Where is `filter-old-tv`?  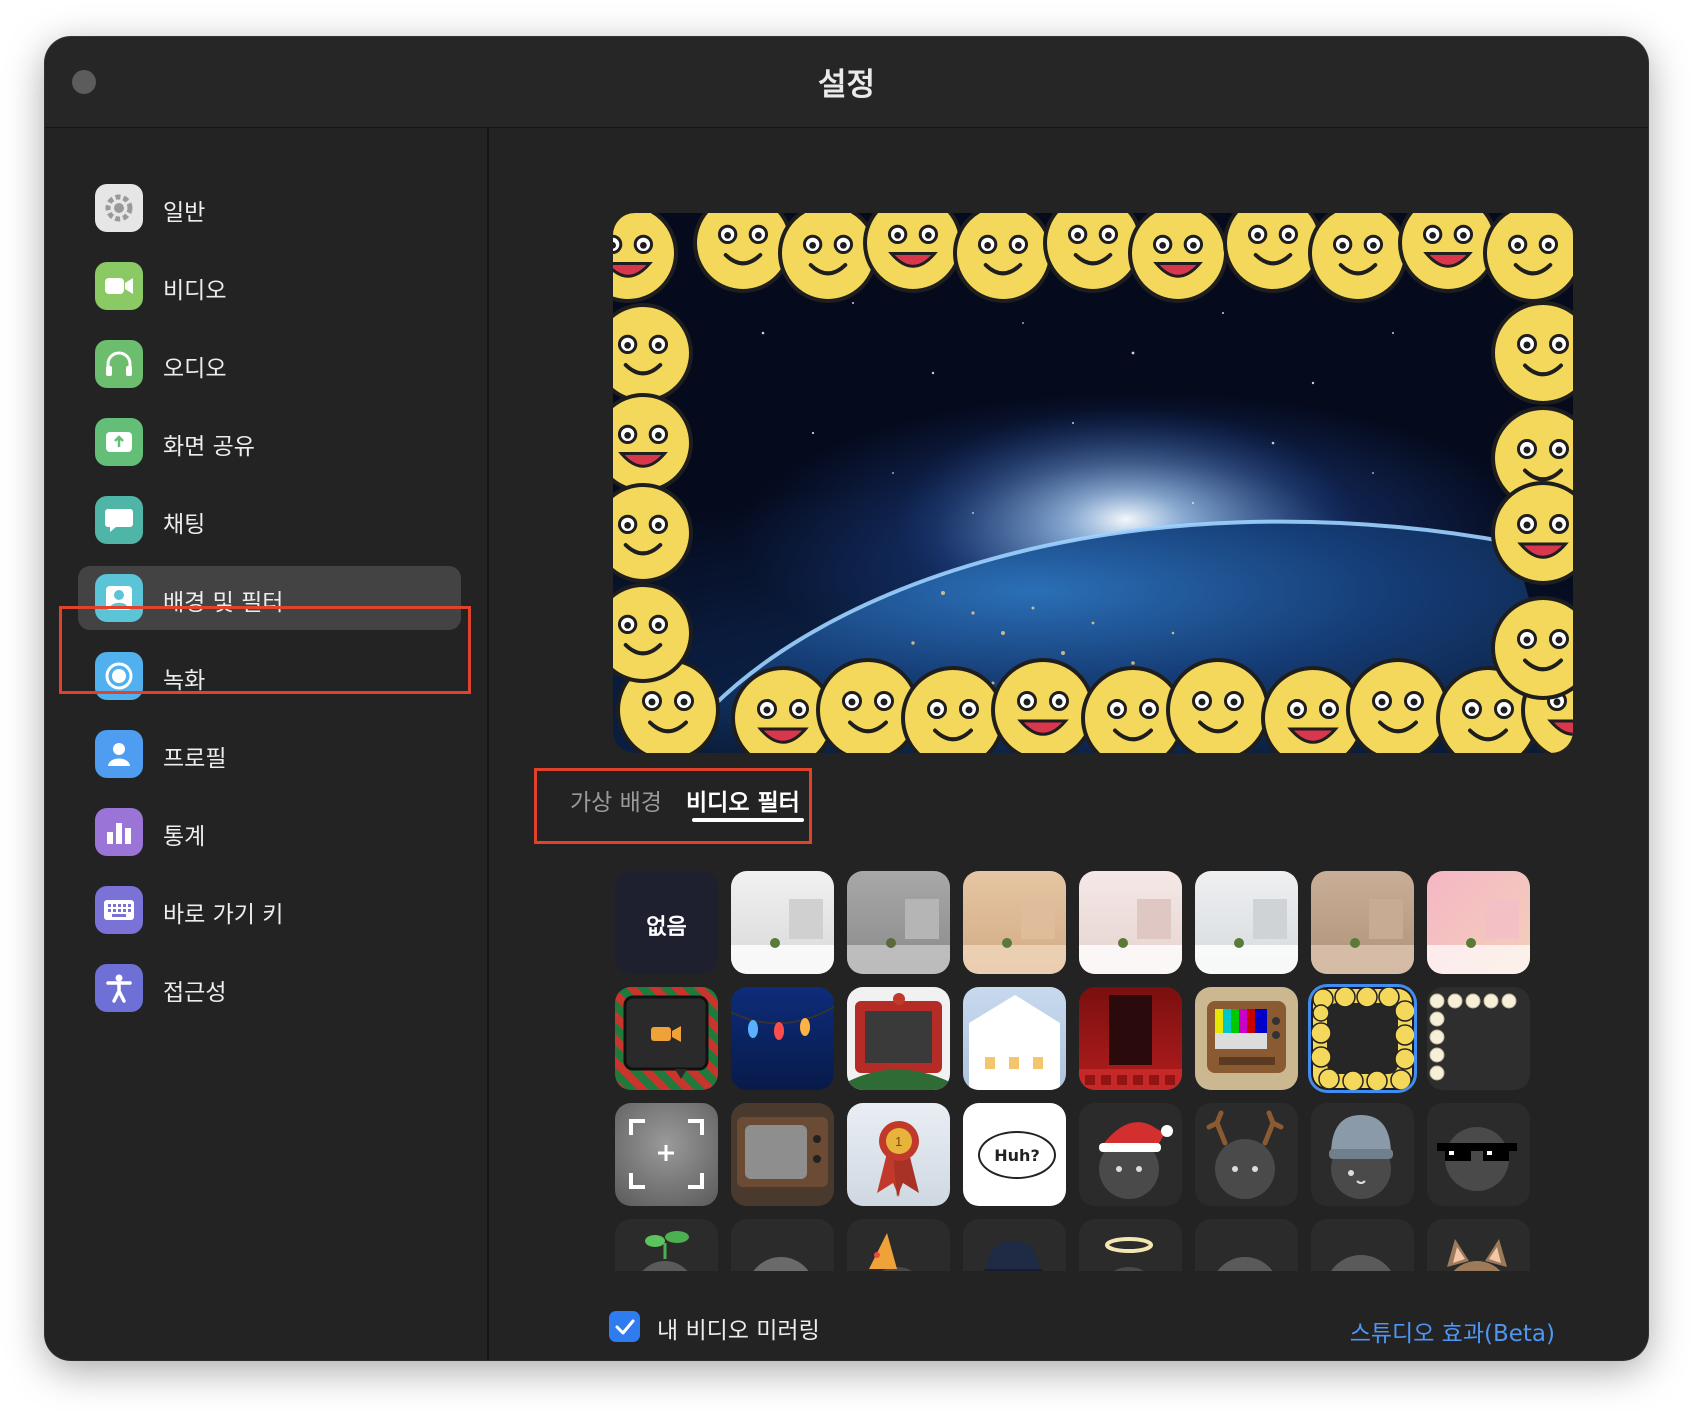 filter-old-tv is located at coordinates (782, 1154).